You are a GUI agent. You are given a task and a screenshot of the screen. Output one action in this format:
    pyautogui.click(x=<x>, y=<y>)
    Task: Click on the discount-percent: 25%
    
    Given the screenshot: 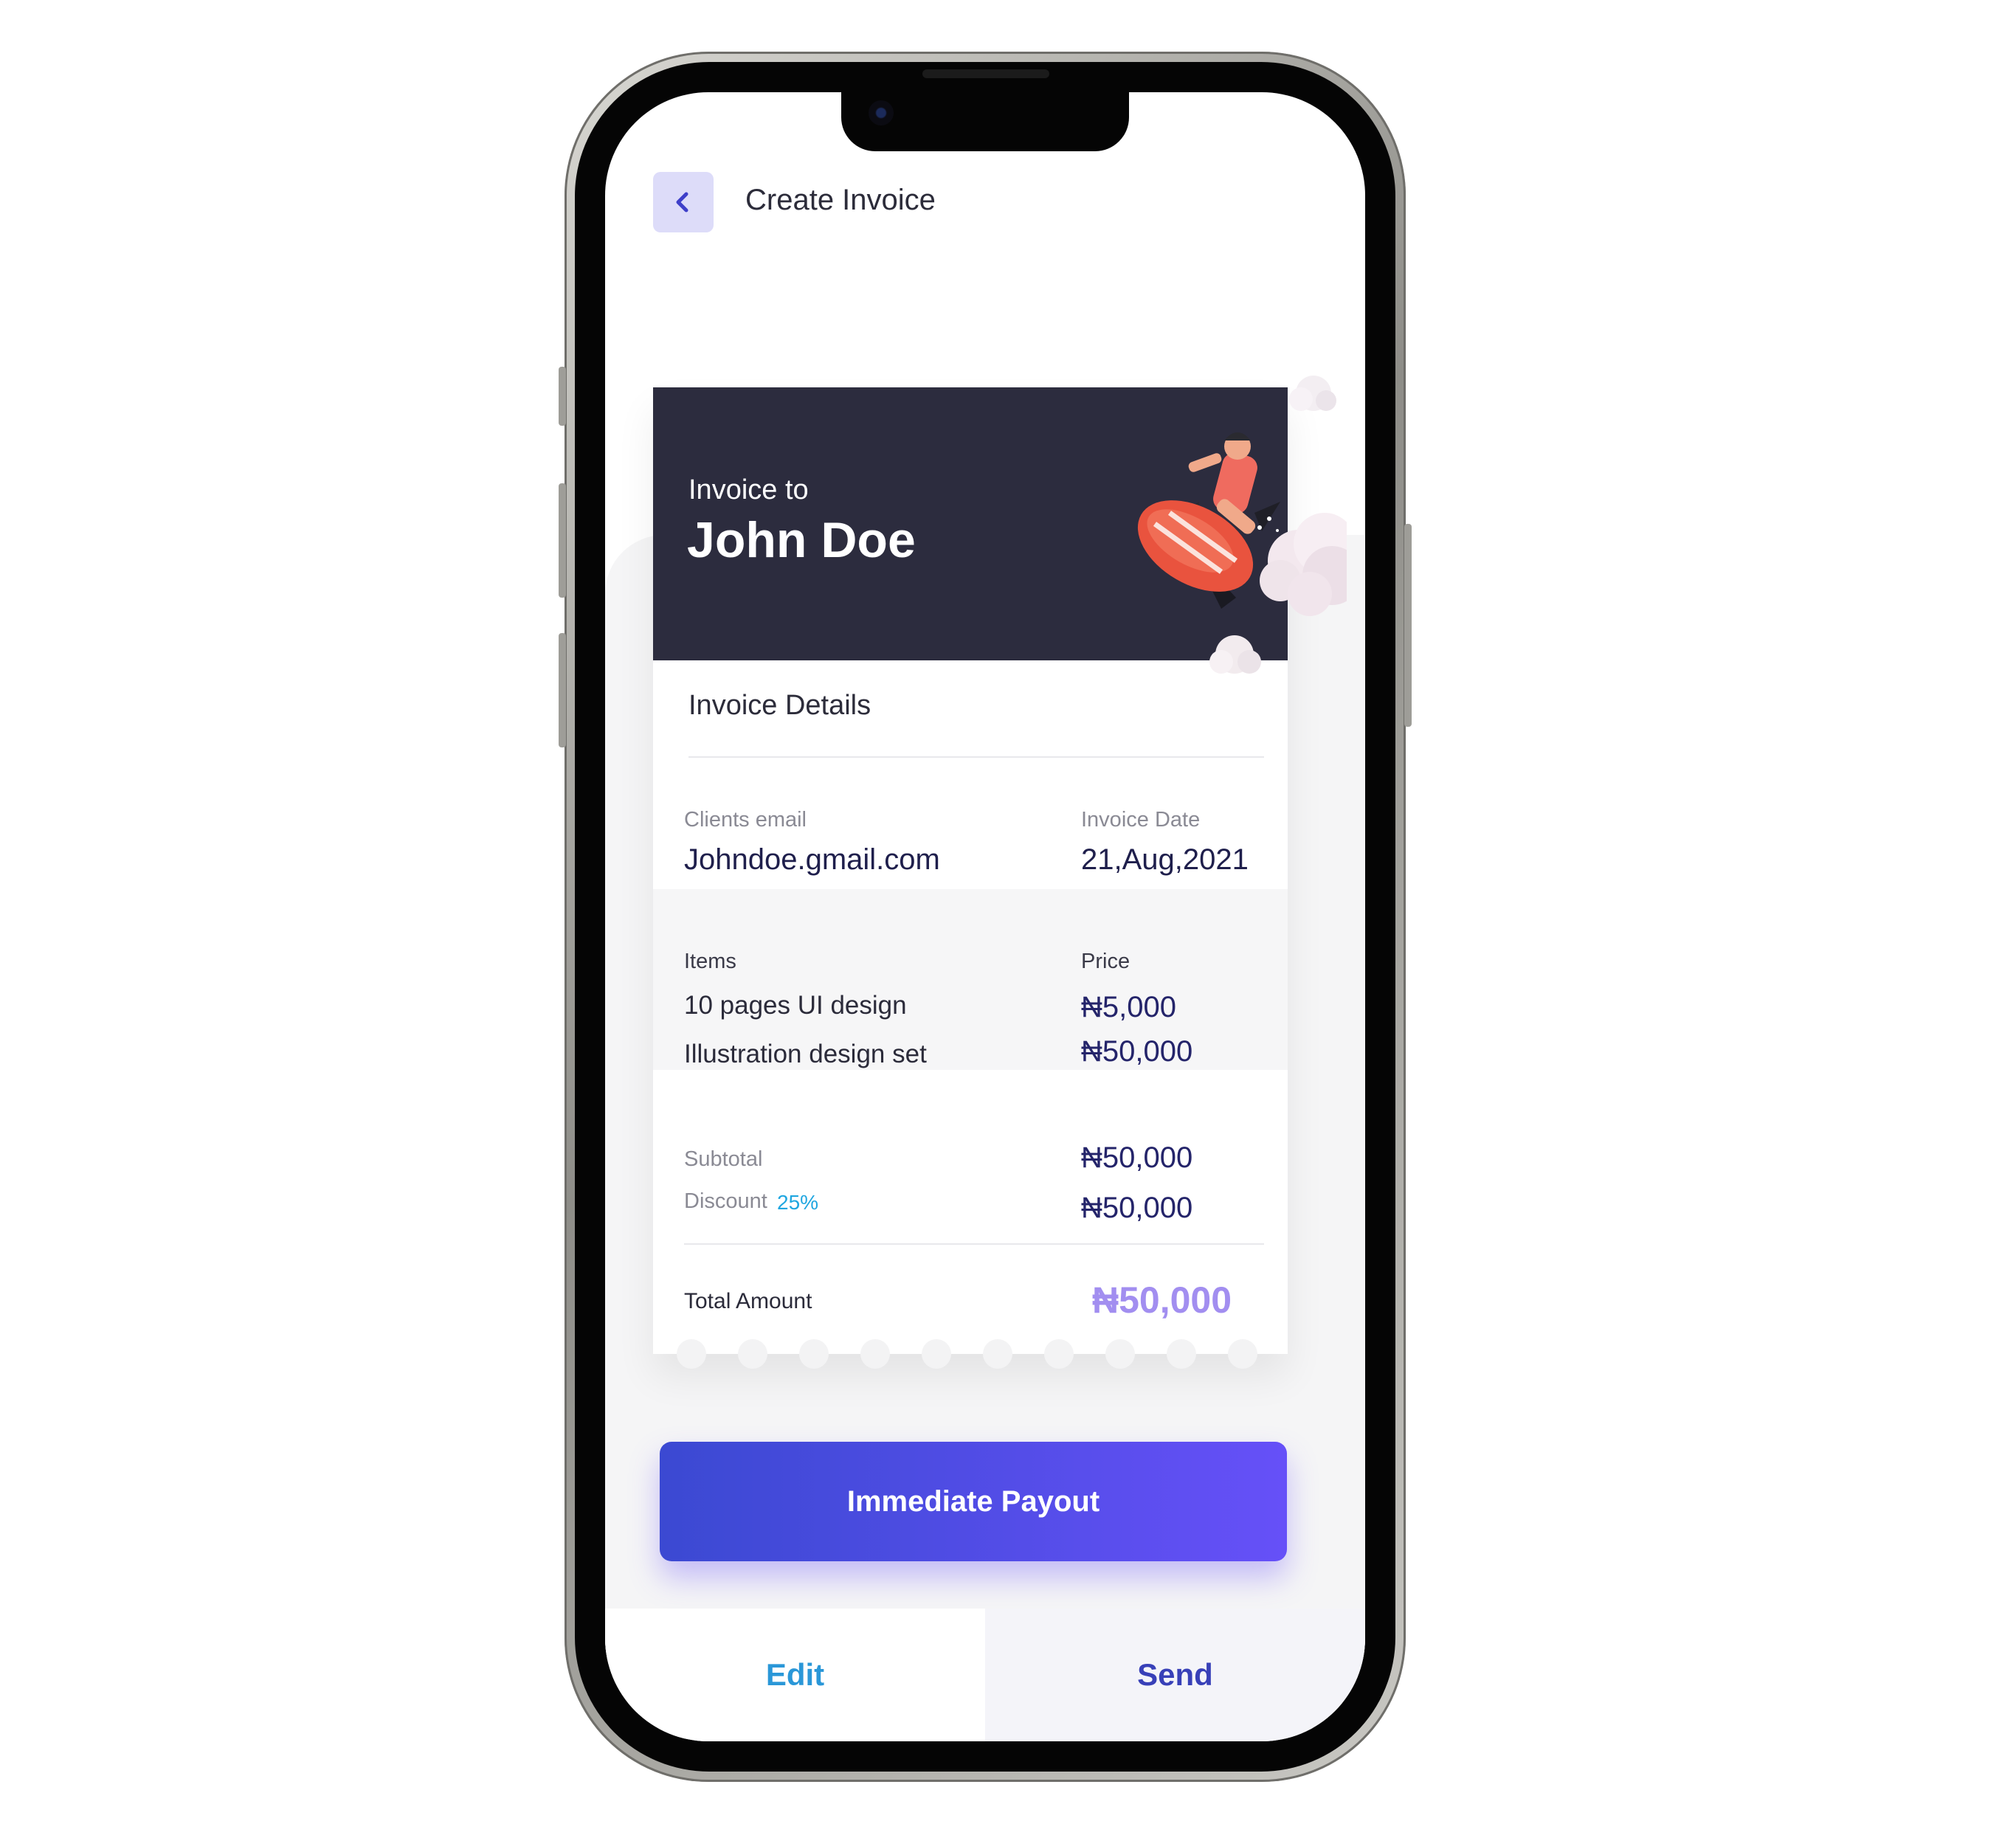 What is the action you would take?
    pyautogui.click(x=798, y=1202)
    